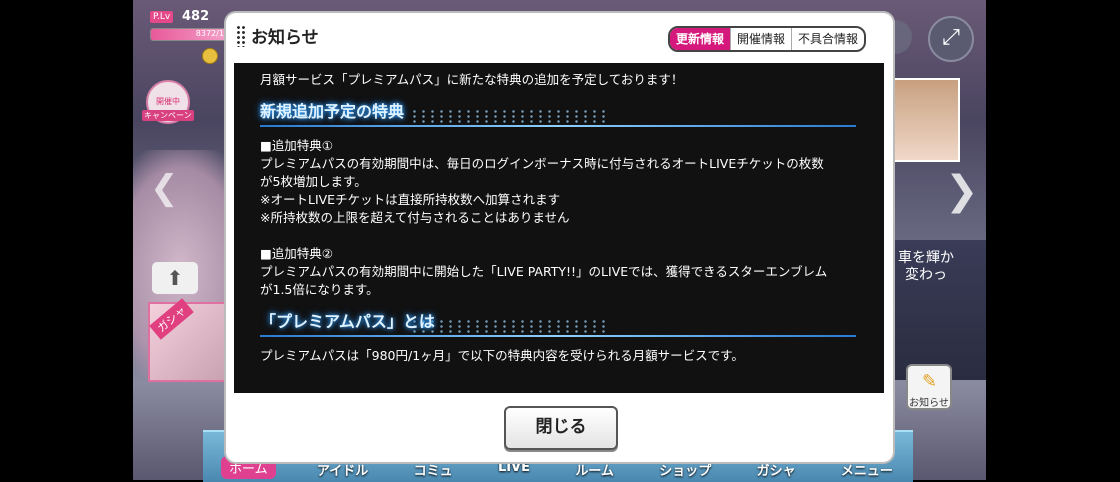 The width and height of the screenshot is (1120, 482). What do you see at coordinates (319, 289) in the screenshot?
I see `bonus2-text-2: が1.5倍になります。` at bounding box center [319, 289].